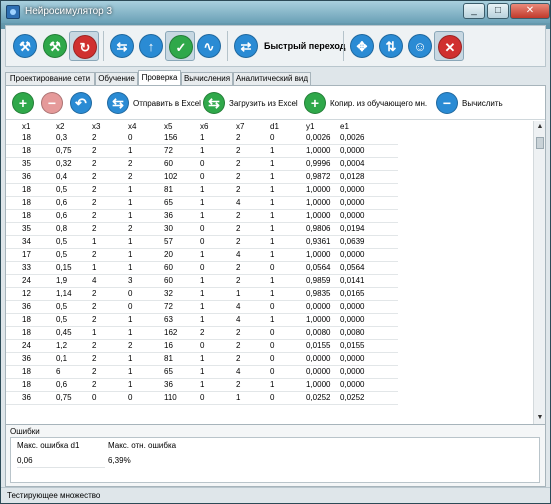 This screenshot has height=504, width=551. What do you see at coordinates (37, 255) in the screenshot?
I see `table-cell: 17` at bounding box center [37, 255].